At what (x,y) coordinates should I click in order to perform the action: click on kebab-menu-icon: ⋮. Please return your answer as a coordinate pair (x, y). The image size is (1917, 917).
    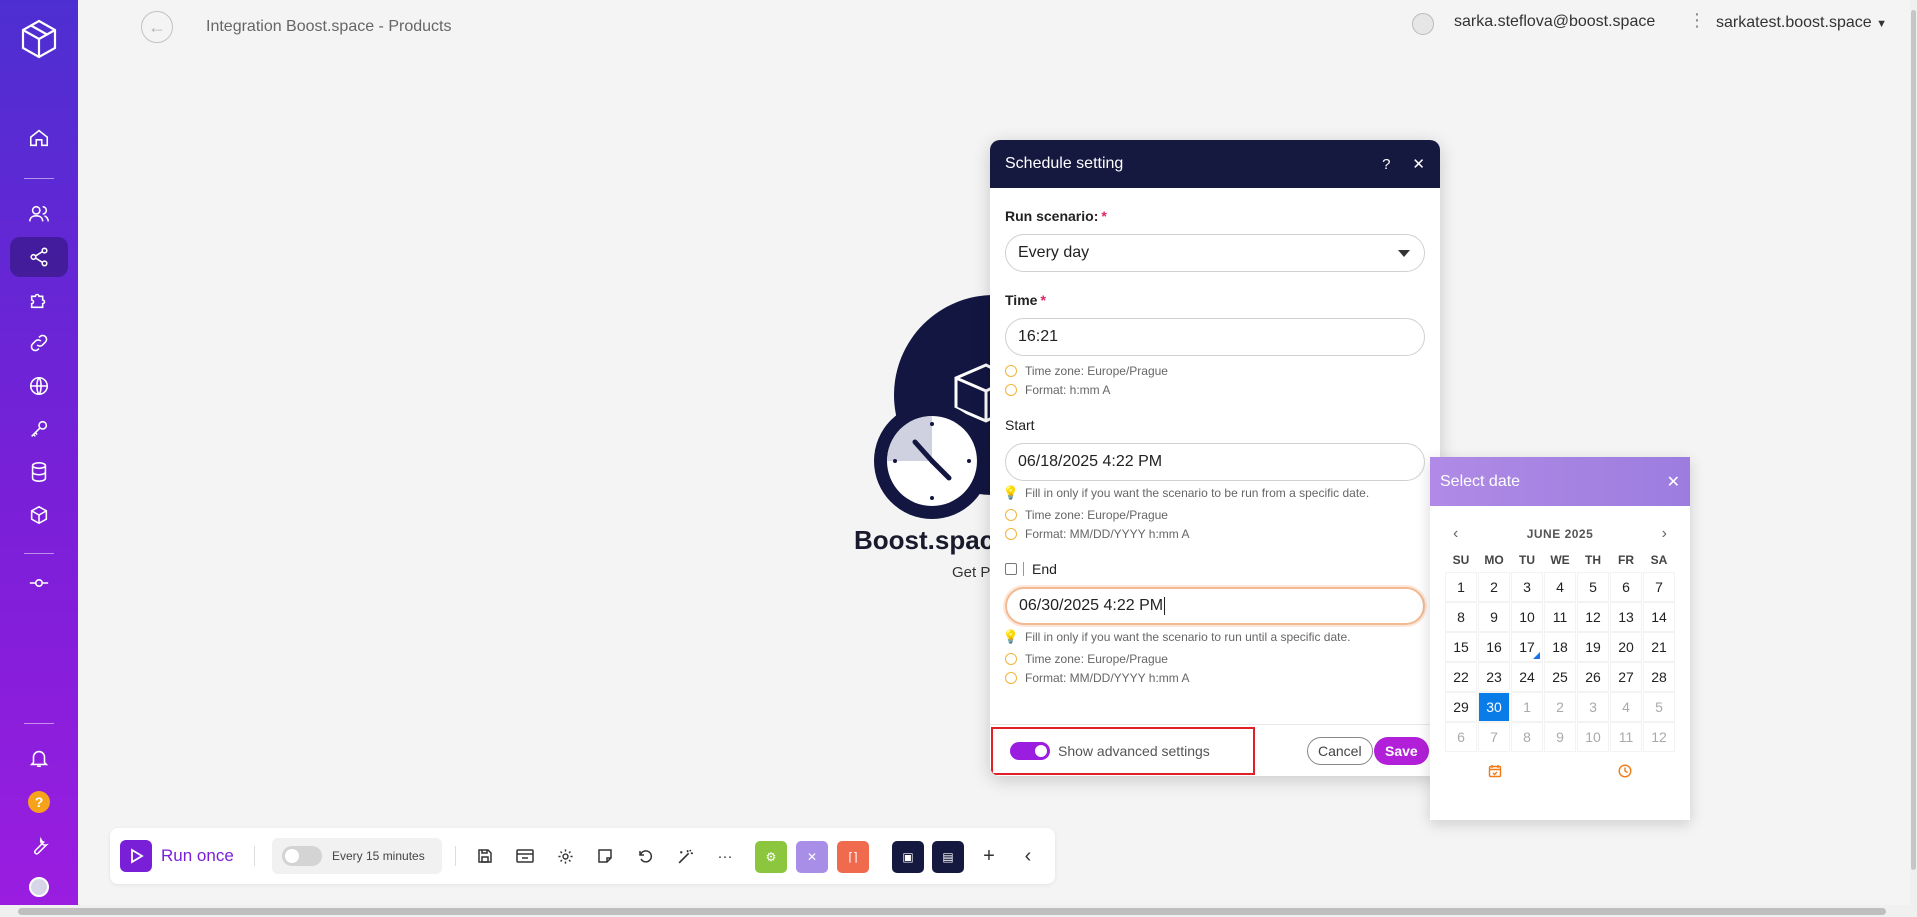
    Looking at the image, I should click on (1697, 20).